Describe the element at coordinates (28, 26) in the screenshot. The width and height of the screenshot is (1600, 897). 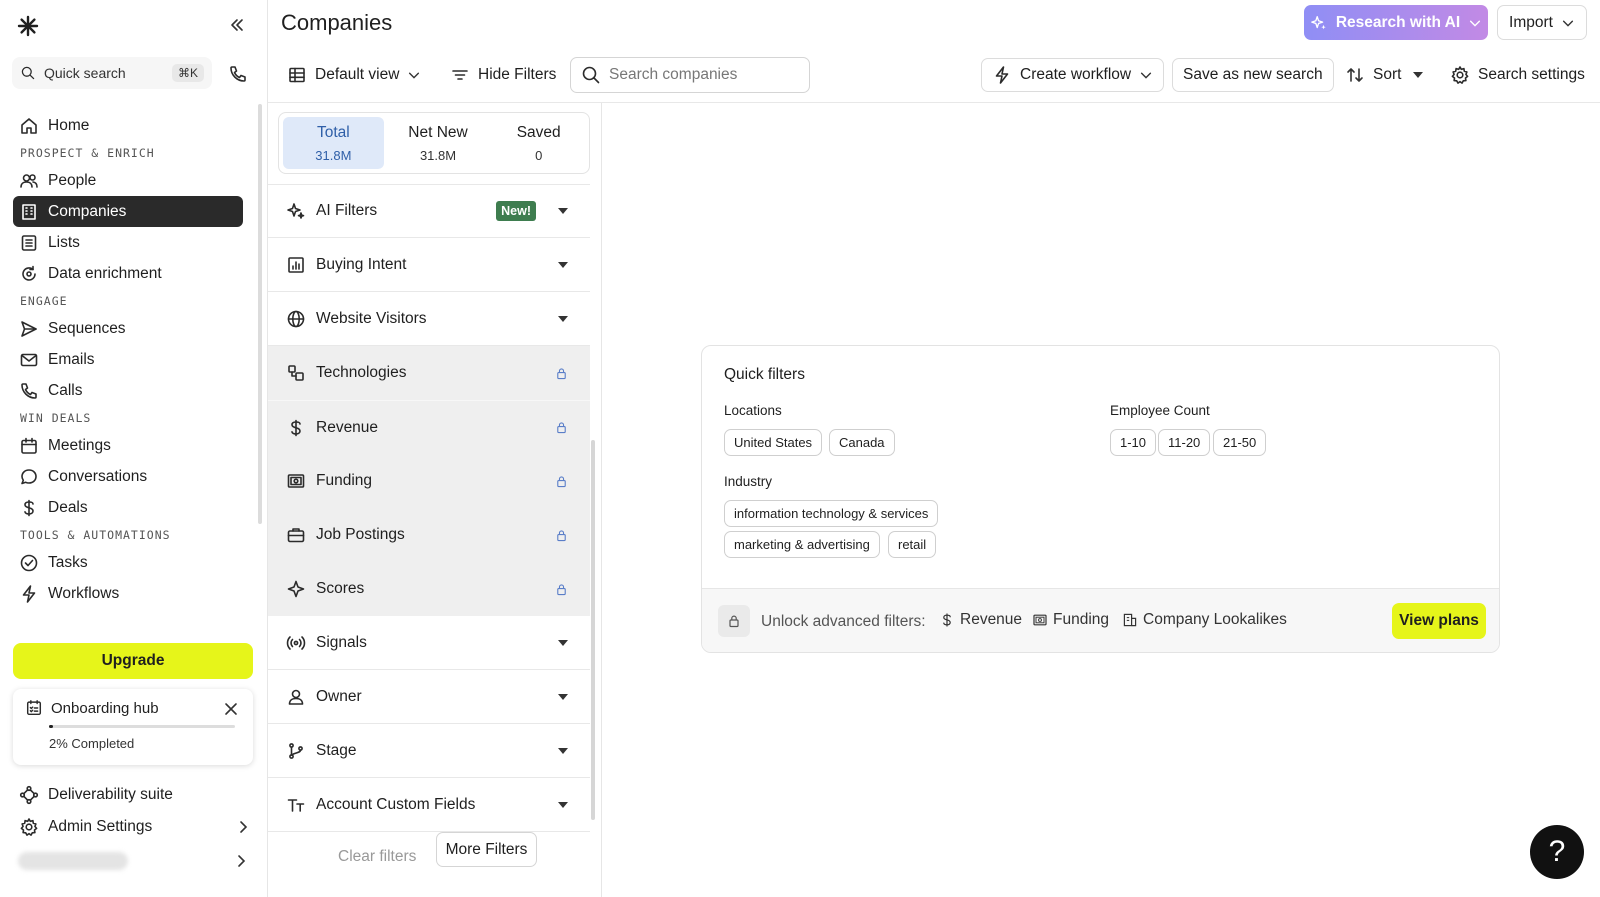
I see `apollo-logo-icon` at that location.